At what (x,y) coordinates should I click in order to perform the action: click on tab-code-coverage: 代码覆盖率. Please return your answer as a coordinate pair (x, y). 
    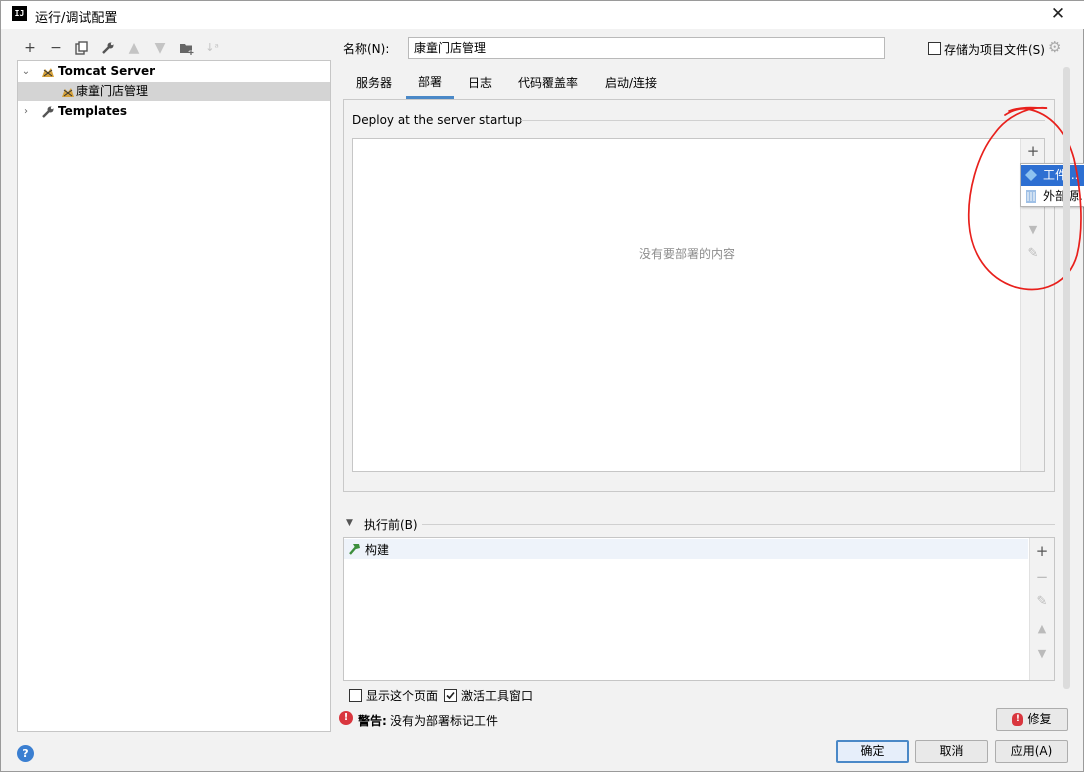
    Looking at the image, I should click on (548, 83).